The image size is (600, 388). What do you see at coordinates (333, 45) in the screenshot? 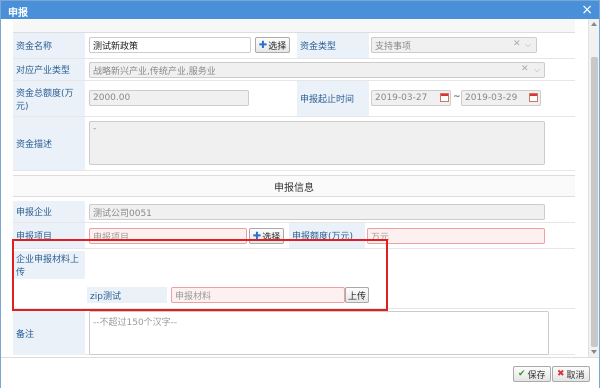
I see `fund-type-label: 资金类型` at bounding box center [333, 45].